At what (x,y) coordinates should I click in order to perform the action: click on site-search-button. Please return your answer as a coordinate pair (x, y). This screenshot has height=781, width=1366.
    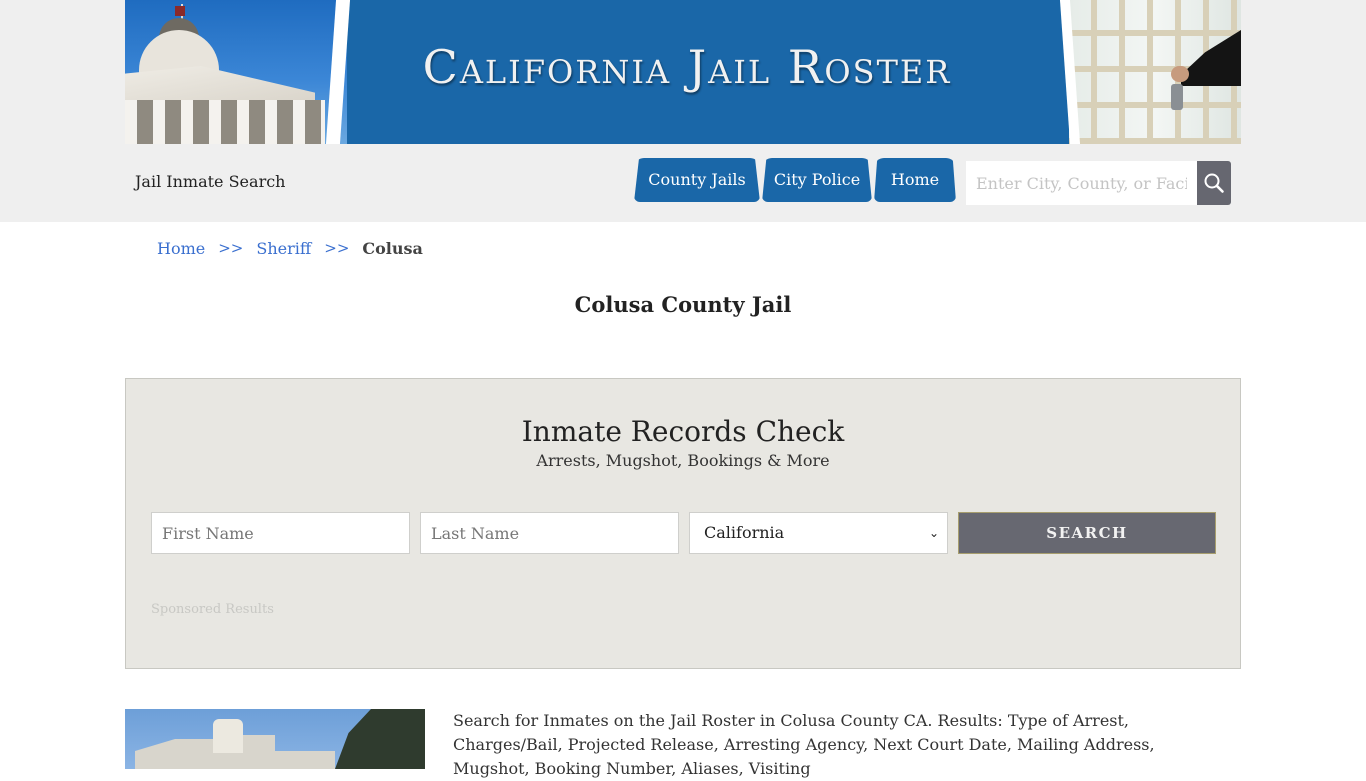
    Looking at the image, I should click on (1214, 183).